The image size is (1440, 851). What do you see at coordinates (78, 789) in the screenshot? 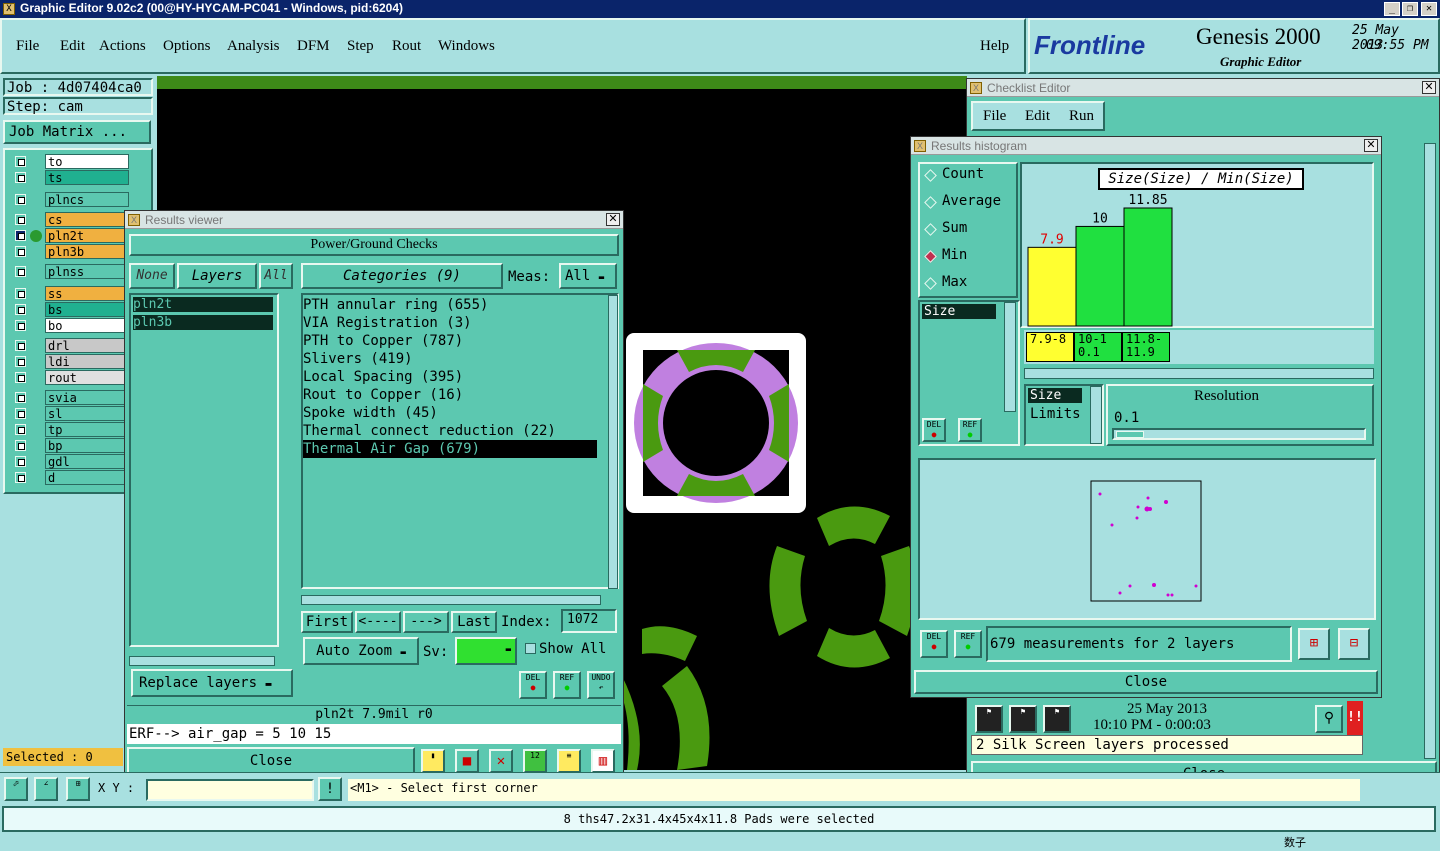
I see `snap-icon: ⊞` at bounding box center [78, 789].